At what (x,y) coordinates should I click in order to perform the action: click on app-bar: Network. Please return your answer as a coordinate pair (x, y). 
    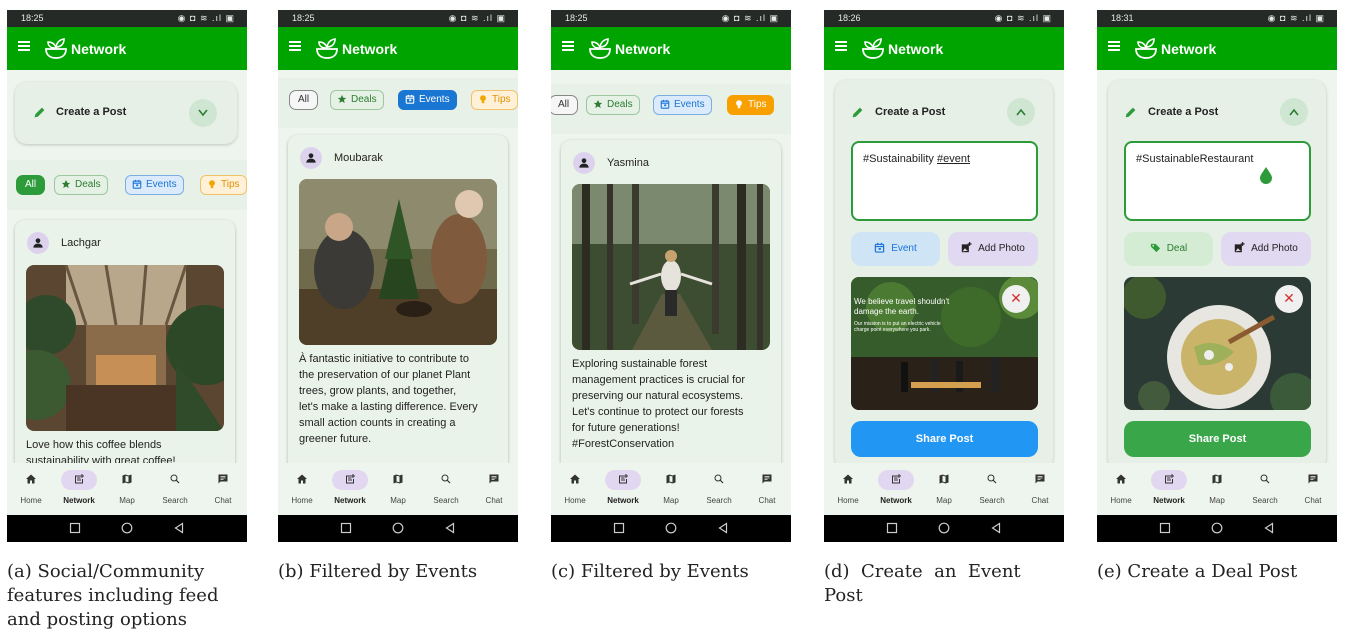
    Looking at the image, I should click on (1217, 48).